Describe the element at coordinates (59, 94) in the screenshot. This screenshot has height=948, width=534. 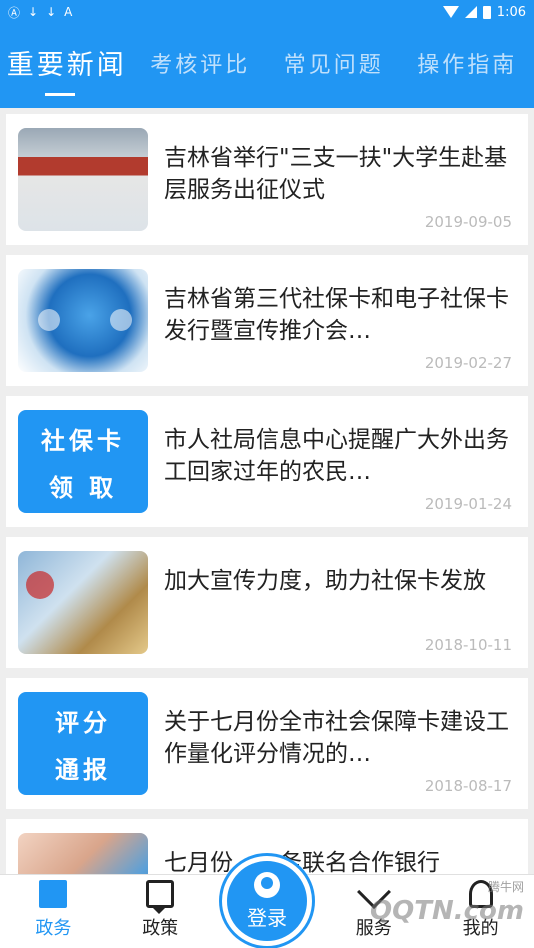
I see `tab-active-indicator` at that location.